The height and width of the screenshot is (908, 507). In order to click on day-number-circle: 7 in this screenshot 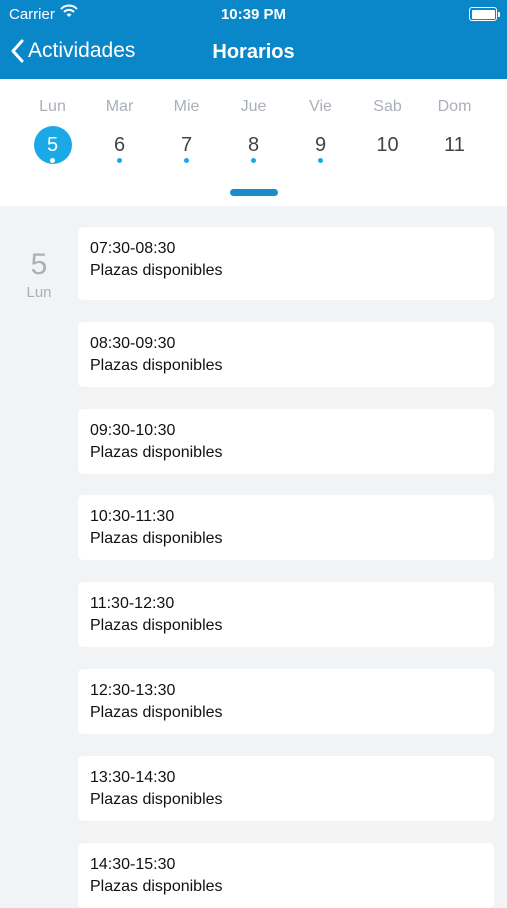, I will do `click(187, 145)`.